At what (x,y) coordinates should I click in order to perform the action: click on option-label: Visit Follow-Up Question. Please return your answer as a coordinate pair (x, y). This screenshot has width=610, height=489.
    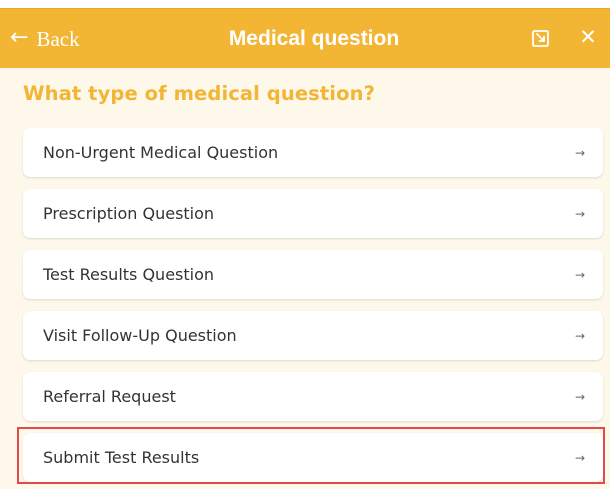
    Looking at the image, I should click on (140, 335).